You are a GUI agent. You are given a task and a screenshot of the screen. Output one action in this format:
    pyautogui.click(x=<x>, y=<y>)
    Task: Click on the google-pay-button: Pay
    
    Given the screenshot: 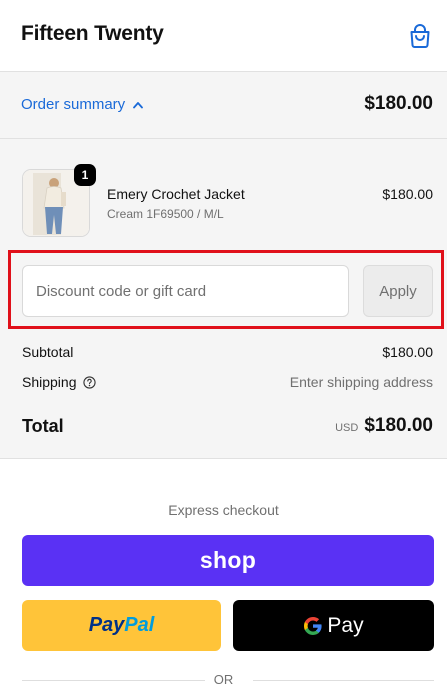 What is the action you would take?
    pyautogui.click(x=333, y=625)
    